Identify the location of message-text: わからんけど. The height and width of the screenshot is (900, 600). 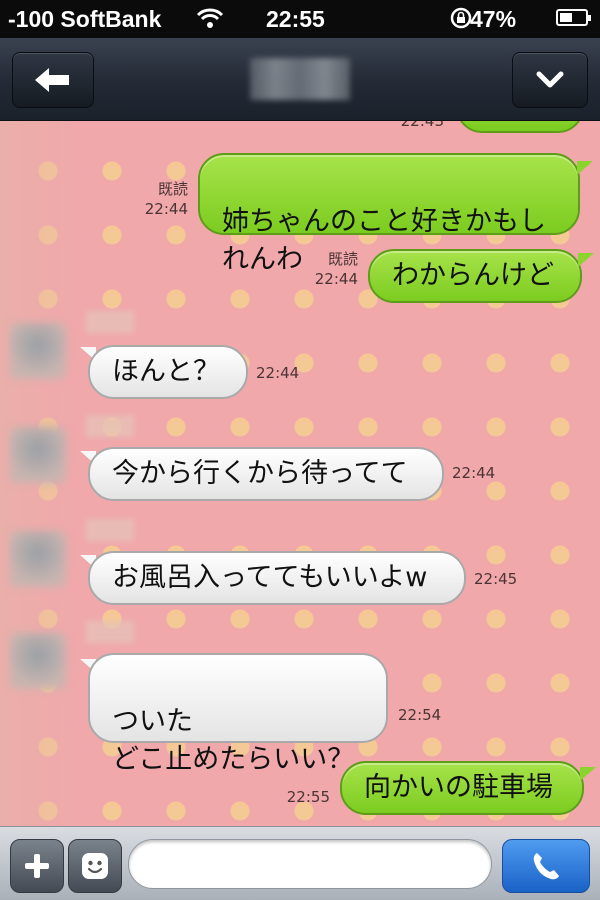
(473, 275).